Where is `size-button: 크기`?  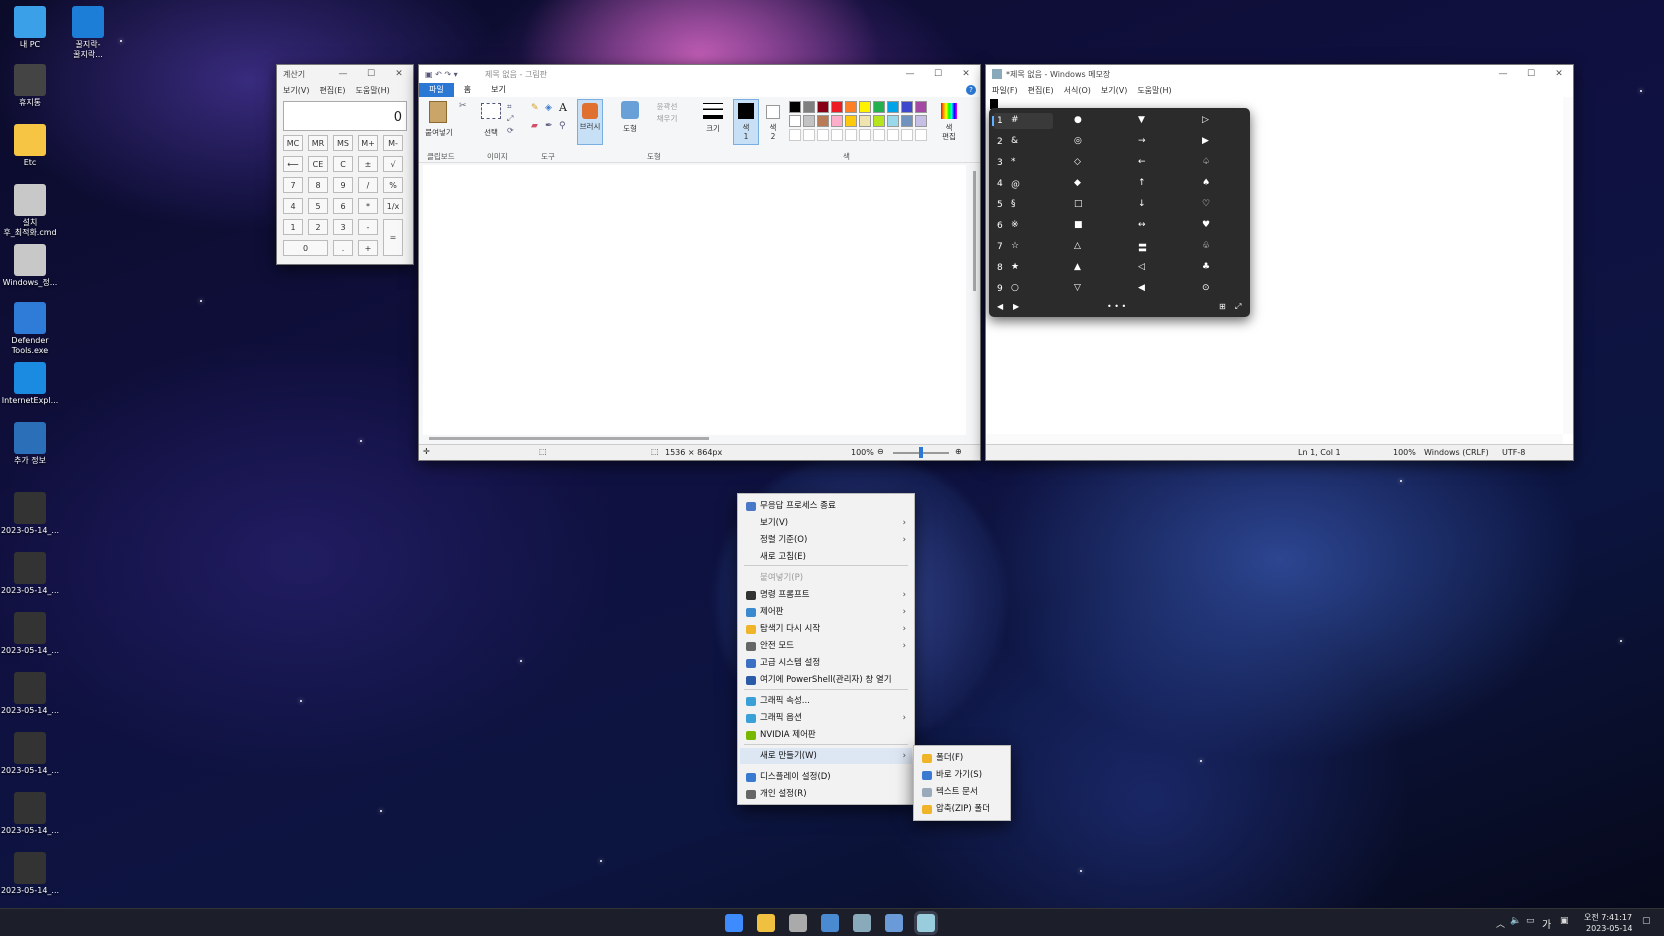 size-button: 크기 is located at coordinates (713, 128).